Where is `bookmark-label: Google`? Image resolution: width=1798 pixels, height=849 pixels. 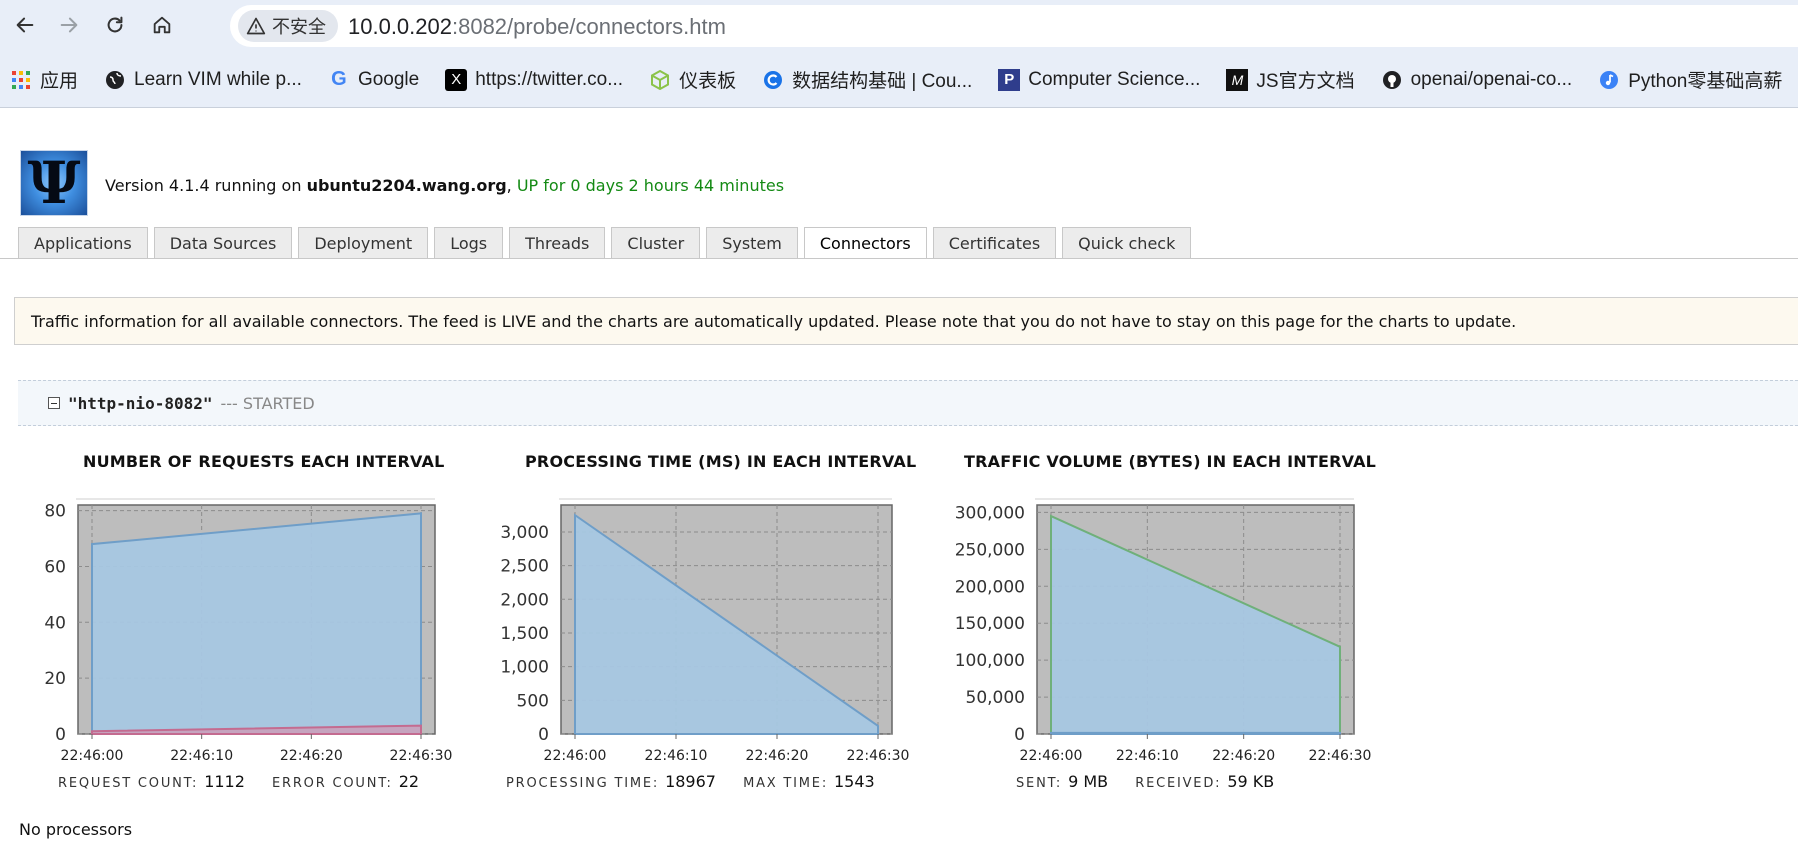 bookmark-label: Google is located at coordinates (388, 79).